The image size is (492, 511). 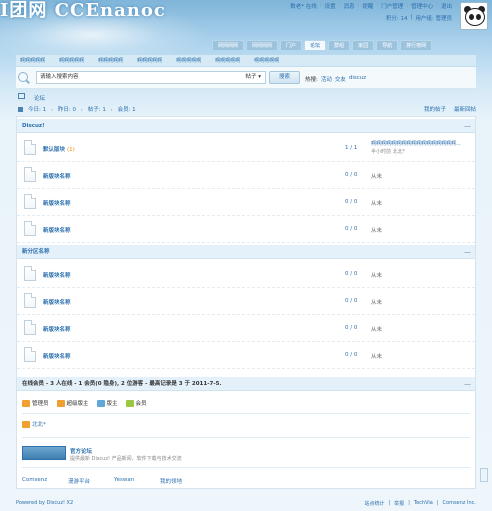 What do you see at coordinates (137, 481) in the screenshot?
I see `friend-link: Yeswan` at bounding box center [137, 481].